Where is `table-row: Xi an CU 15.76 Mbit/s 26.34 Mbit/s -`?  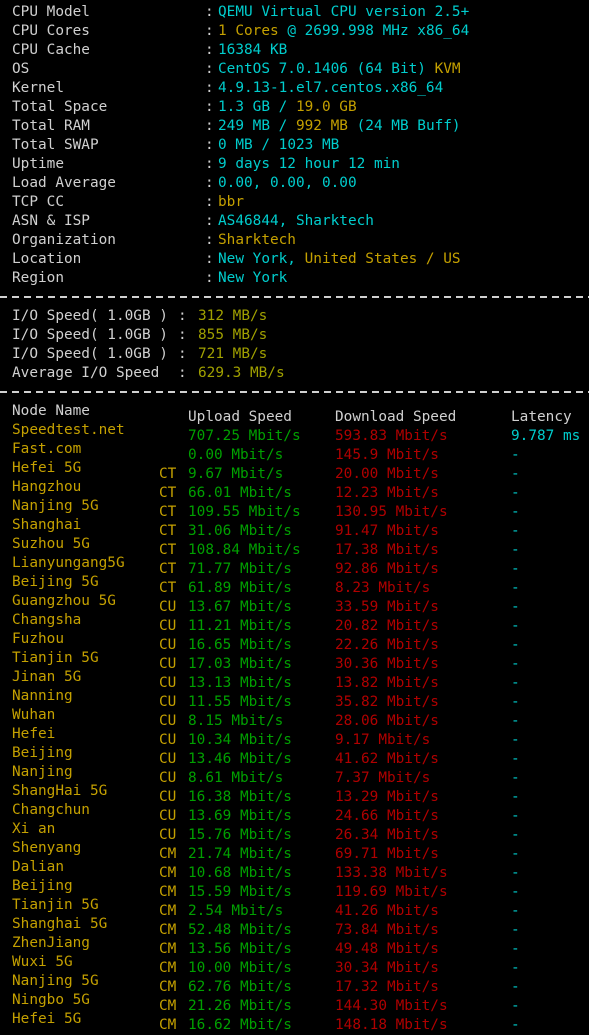 table-row: Xi an CU 15.76 Mbit/s 26.34 Mbit/s - is located at coordinates (300, 831).